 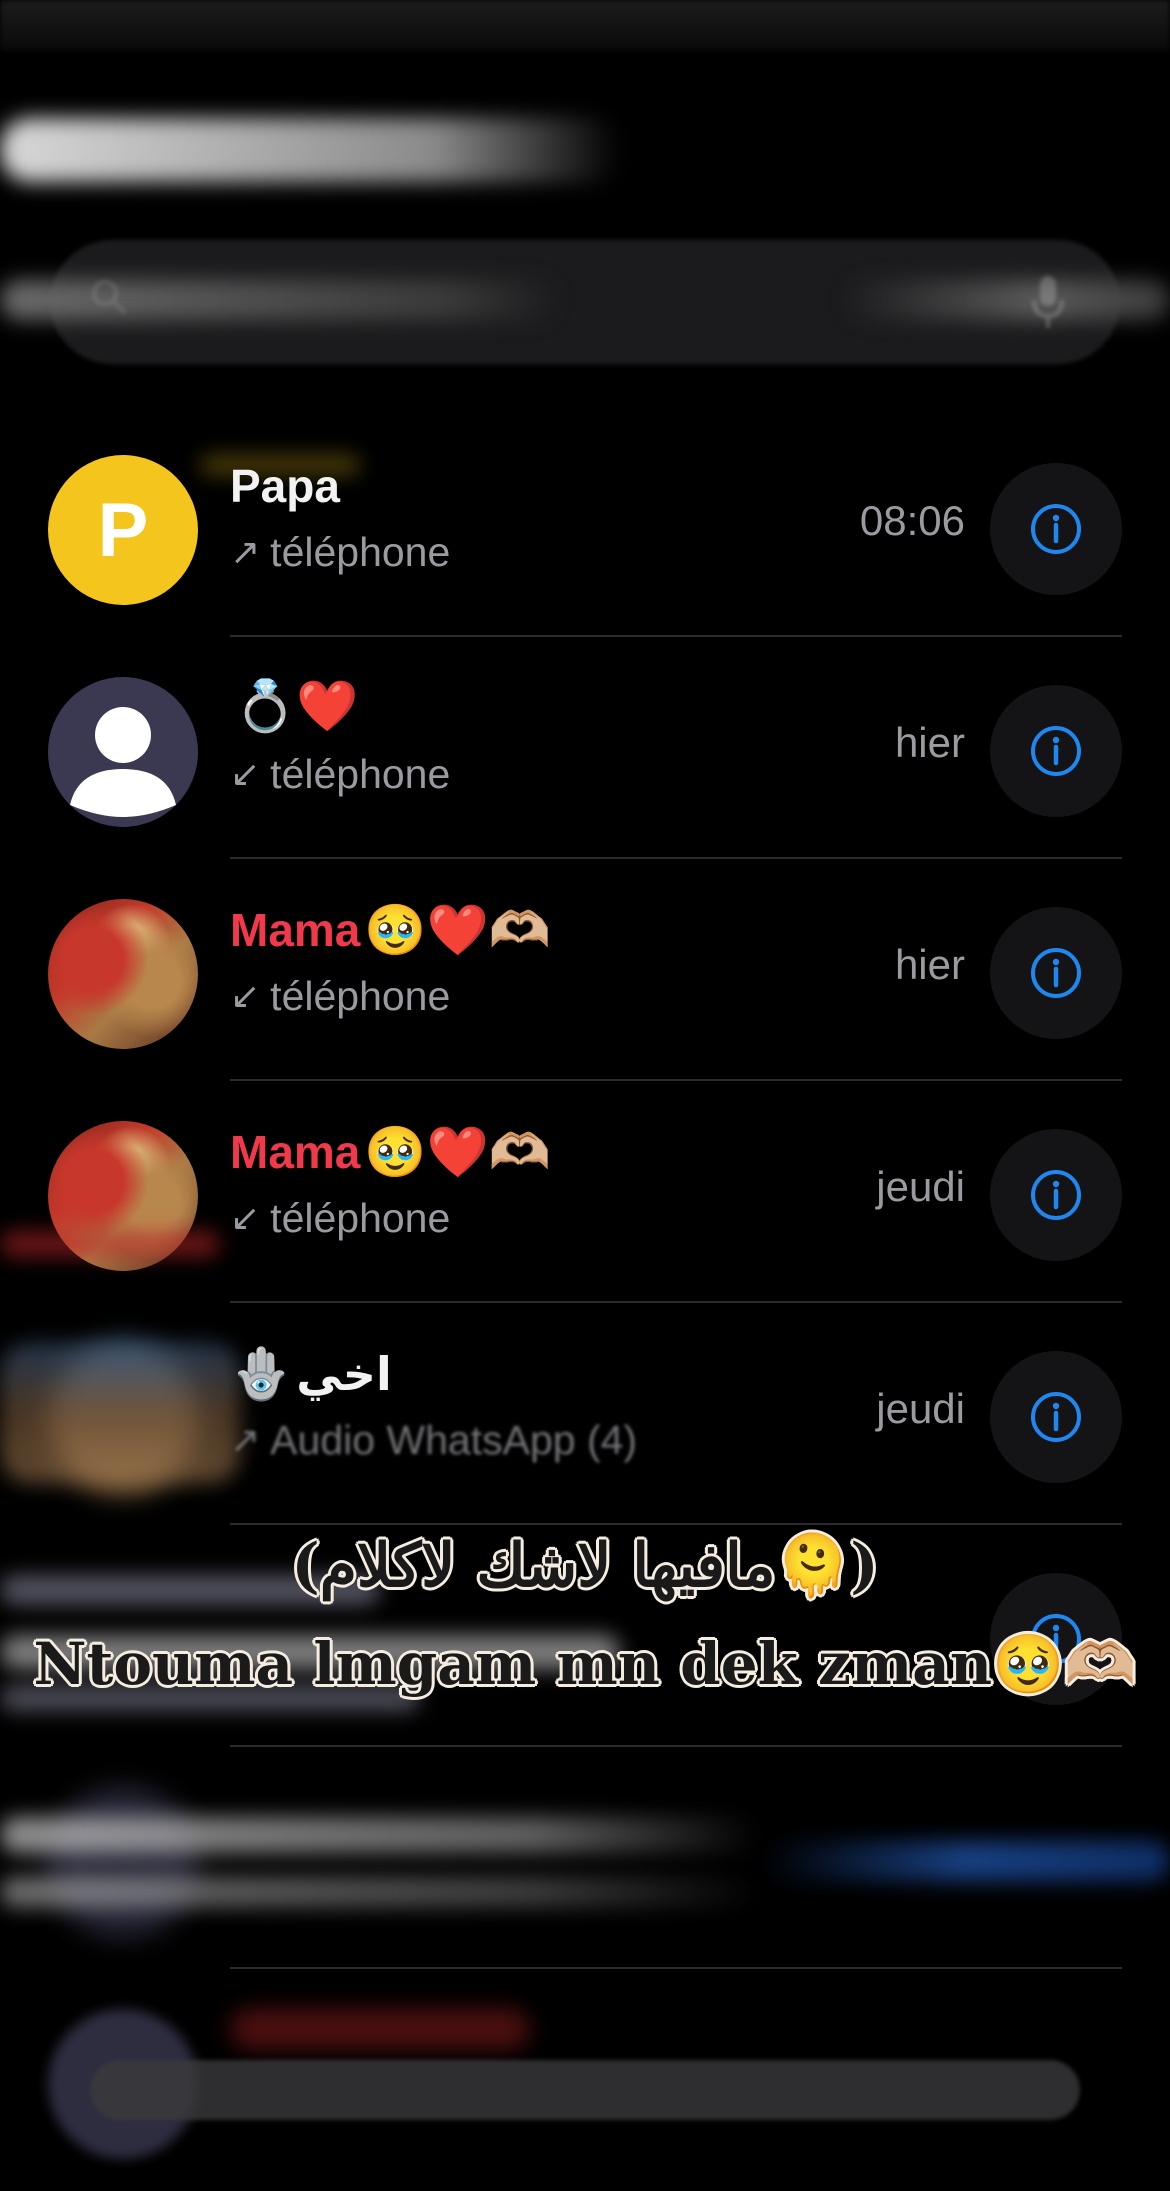 What do you see at coordinates (585, 1664) in the screenshot?
I see `overlay-caption-latin: Ntouma lmgam mn dek zman🥹🫶🏼` at bounding box center [585, 1664].